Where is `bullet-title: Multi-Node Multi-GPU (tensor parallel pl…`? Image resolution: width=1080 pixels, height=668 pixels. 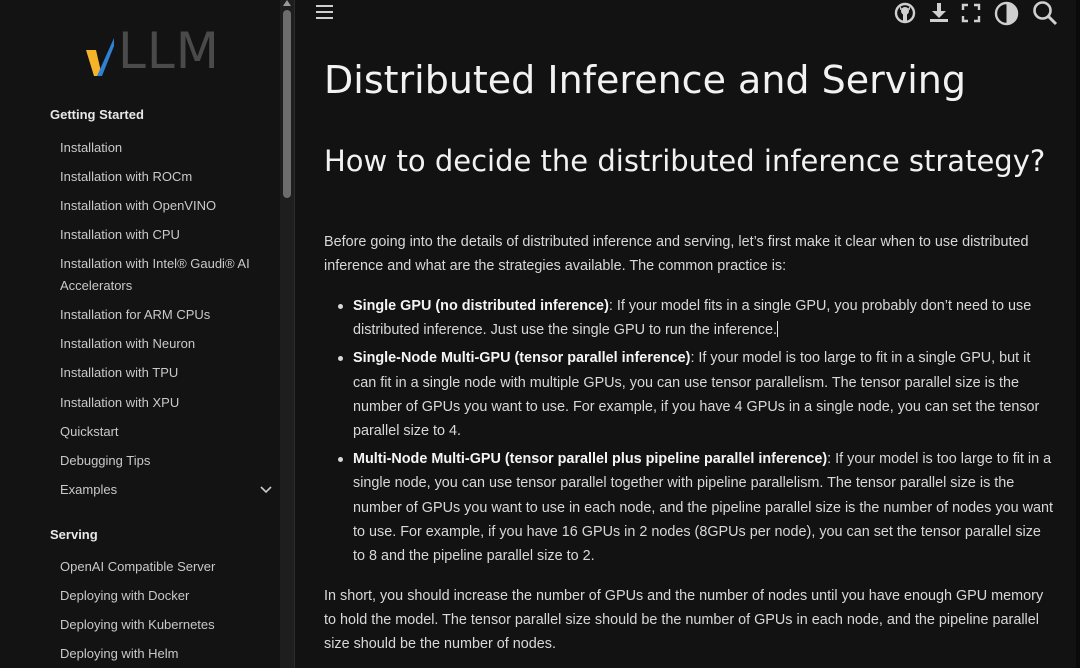 bullet-title: Multi-Node Multi-GPU (tensor parallel pl… is located at coordinates (590, 459).